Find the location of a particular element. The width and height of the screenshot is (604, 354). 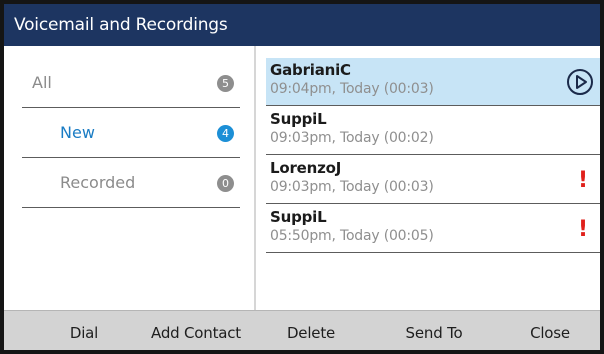

message-item: LorenzoJ 09:03pm, Today (00:03) ! is located at coordinates (433, 180).